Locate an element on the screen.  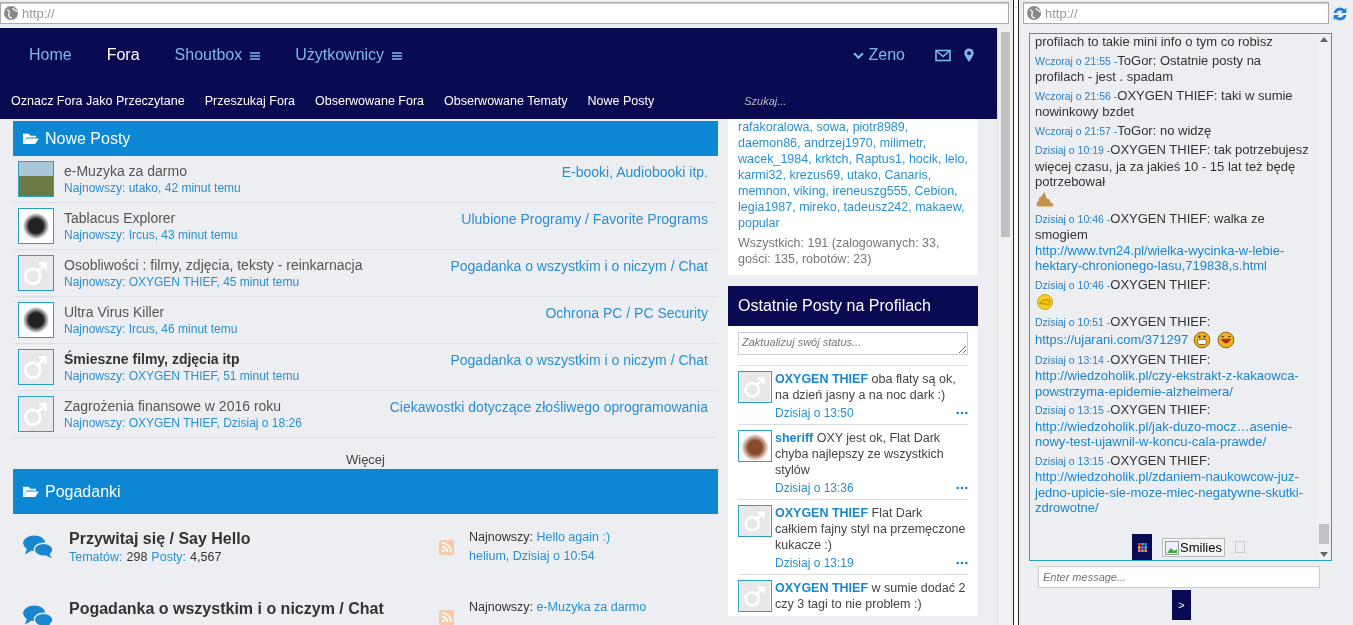
profile-post-text: OXYGEN THIEF w sumie dodać 2 czy 3 tagi to nie problem :) is located at coordinates (871, 596).